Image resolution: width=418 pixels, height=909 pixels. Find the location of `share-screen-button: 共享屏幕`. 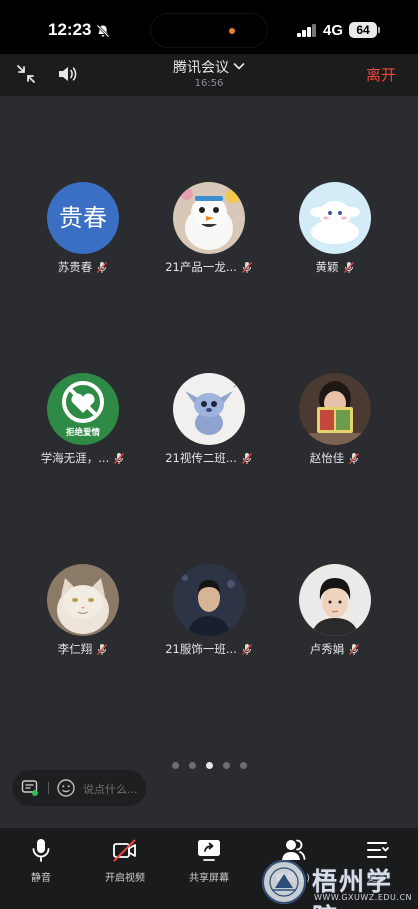

share-screen-button: 共享屏幕 is located at coordinates (209, 860).